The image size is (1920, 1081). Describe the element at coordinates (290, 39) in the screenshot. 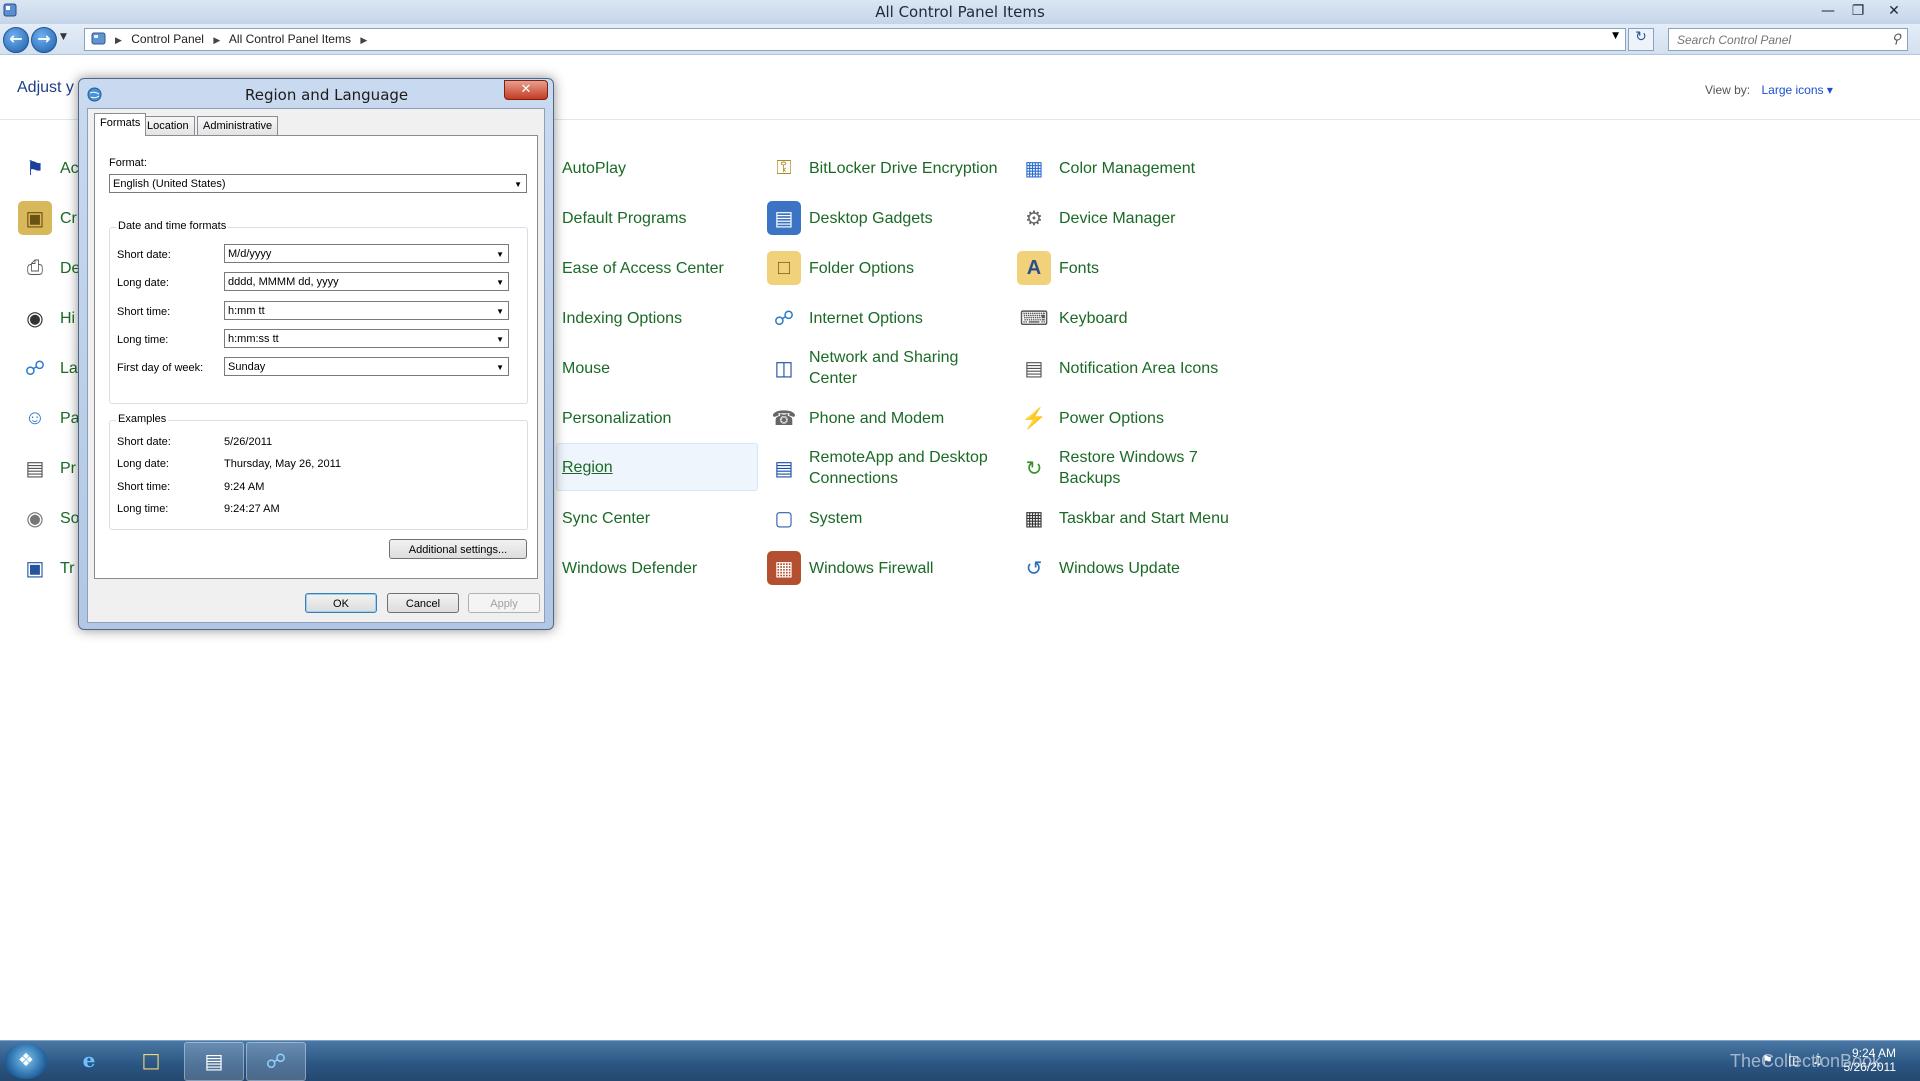

I see `breadcrumb-all-items: All Control Panel Items` at that location.